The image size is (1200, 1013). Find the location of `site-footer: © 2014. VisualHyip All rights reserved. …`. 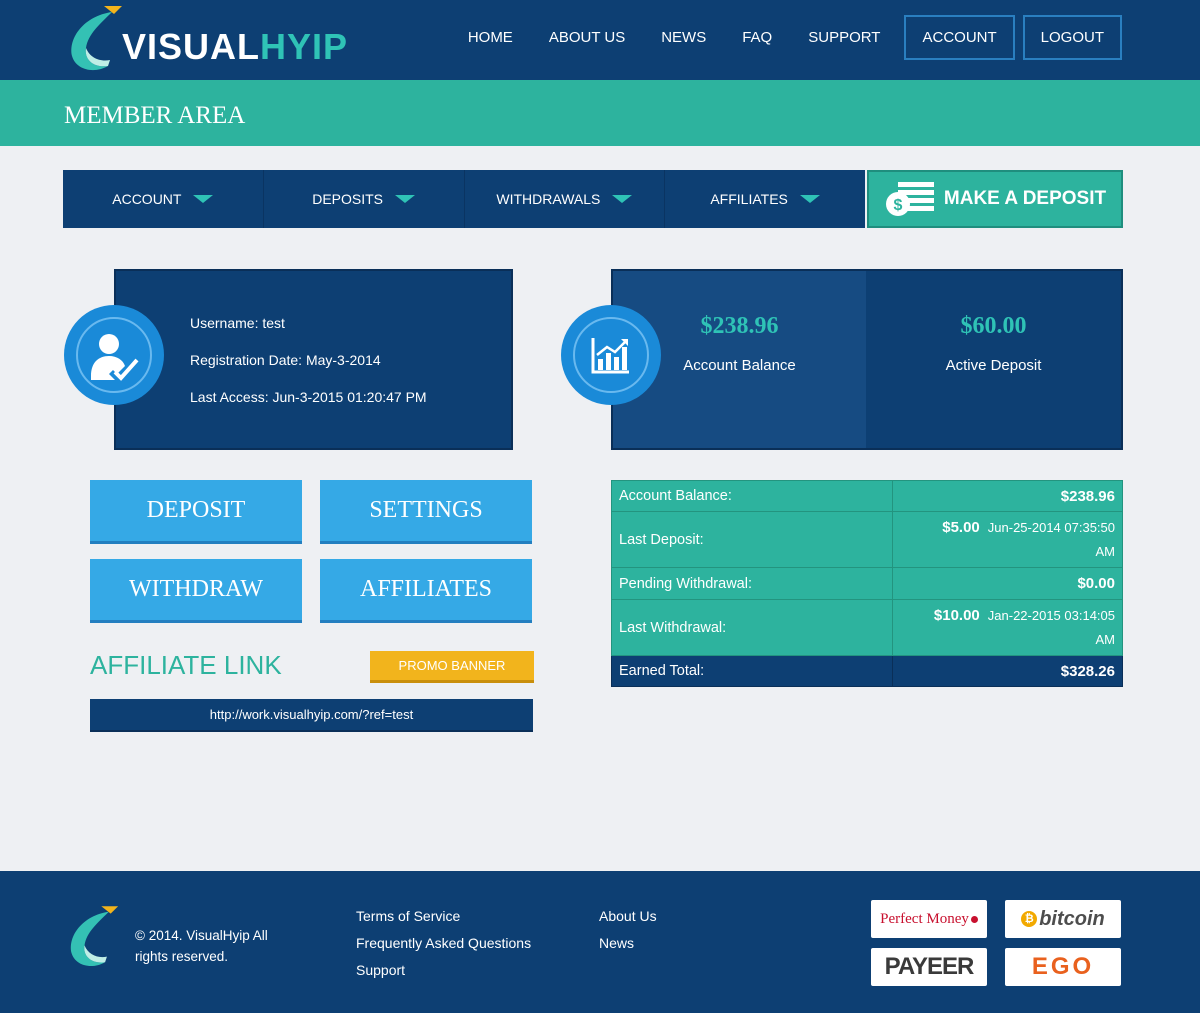

site-footer: © 2014. VisualHyip All rights reserved. … is located at coordinates (600, 942).